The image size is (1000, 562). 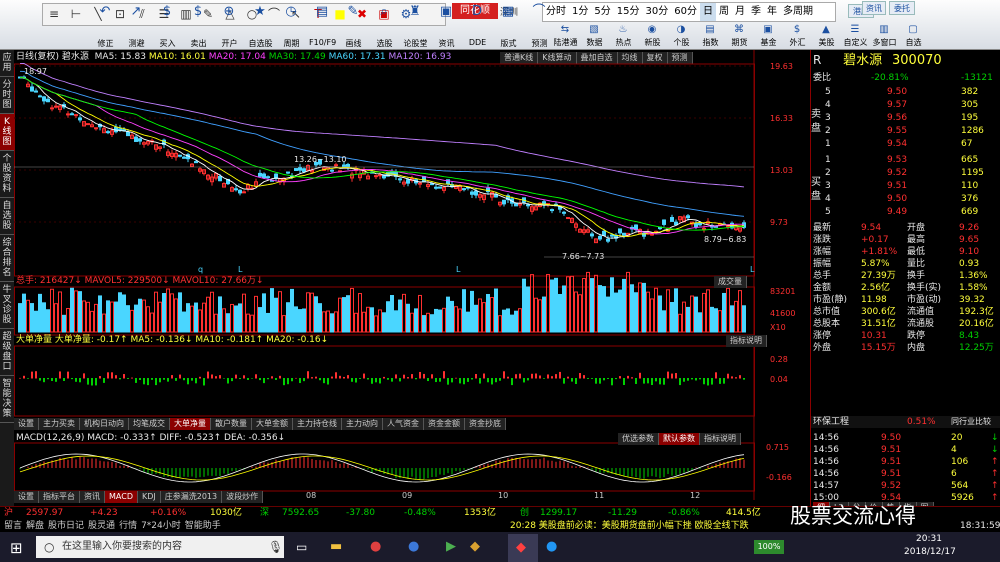 I want to click on orderbook-row: 1 9.54 67, so click(x=905, y=144).